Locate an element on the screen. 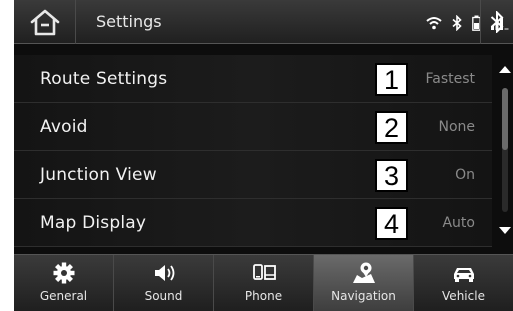 The image size is (513, 311). tab-sound: Sound is located at coordinates (164, 283).